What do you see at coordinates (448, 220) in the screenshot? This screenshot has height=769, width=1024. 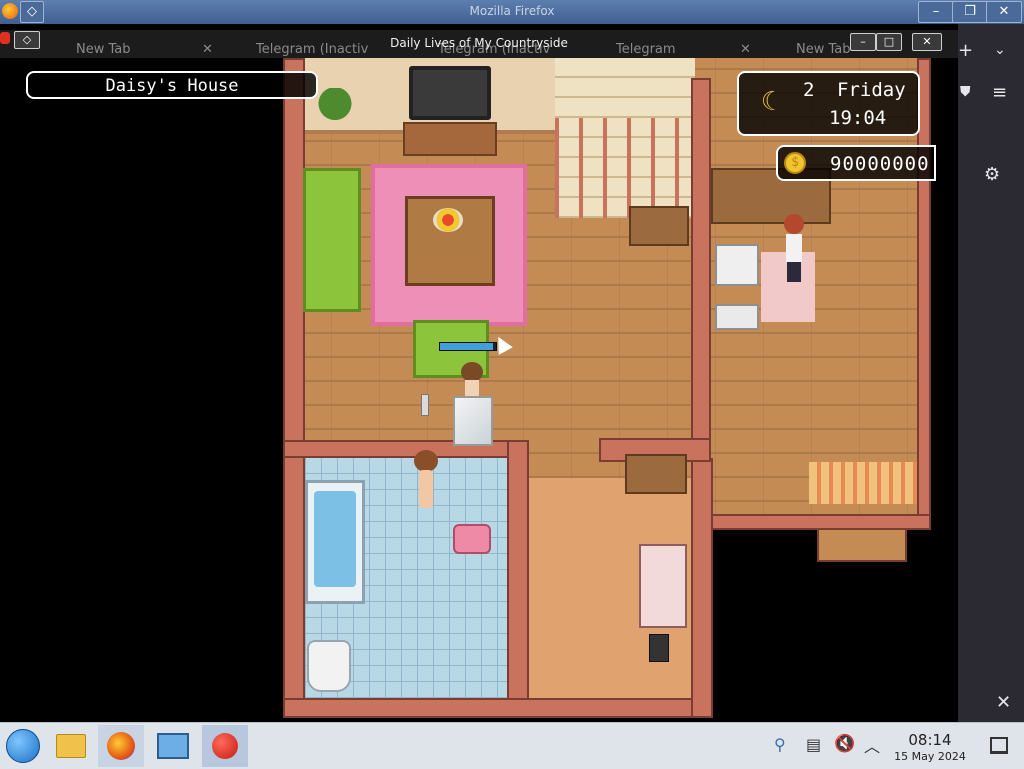 I see `fruit-bowl` at bounding box center [448, 220].